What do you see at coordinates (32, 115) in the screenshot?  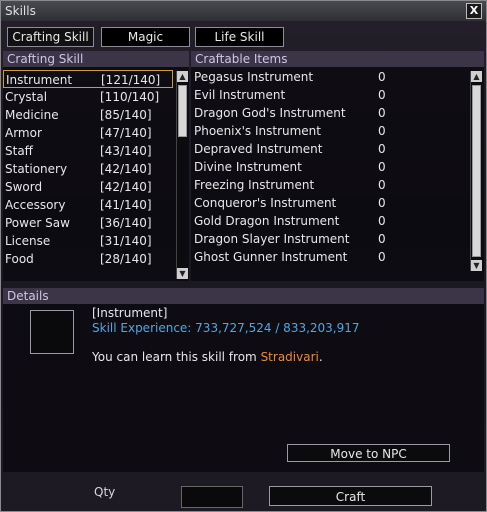 I see `skill-name: Medicine` at bounding box center [32, 115].